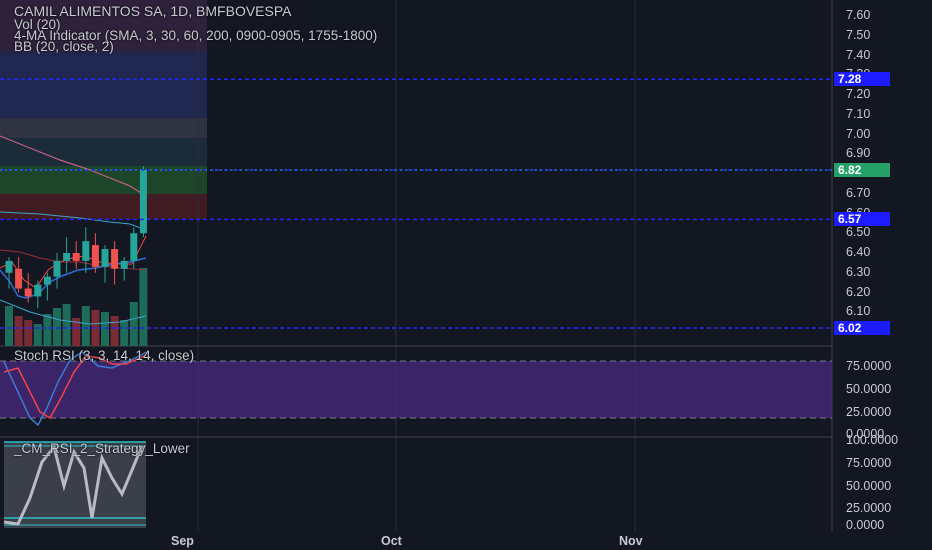  What do you see at coordinates (858, 94) in the screenshot?
I see `price-tick: 7.20` at bounding box center [858, 94].